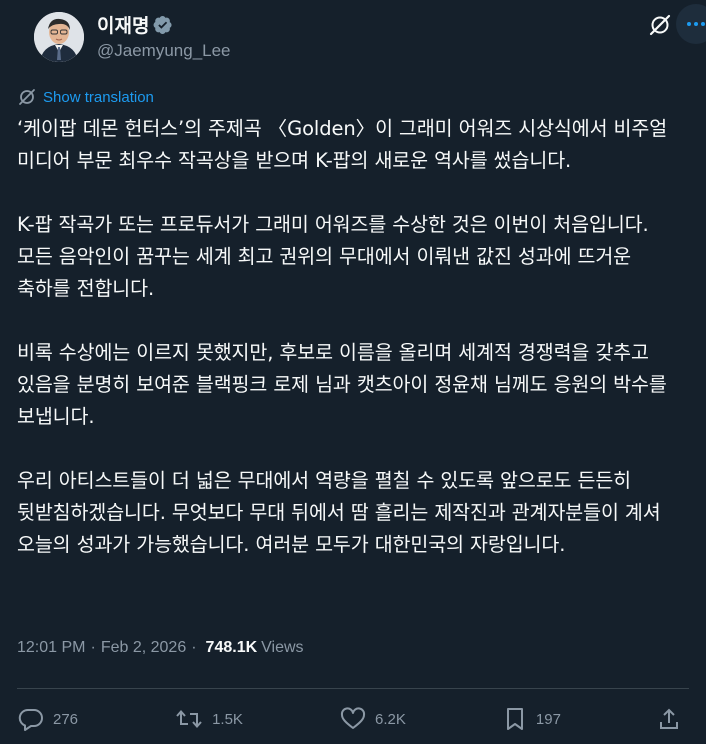 Image resolution: width=706 pixels, height=744 pixels. I want to click on more-options-button, so click(691, 24).